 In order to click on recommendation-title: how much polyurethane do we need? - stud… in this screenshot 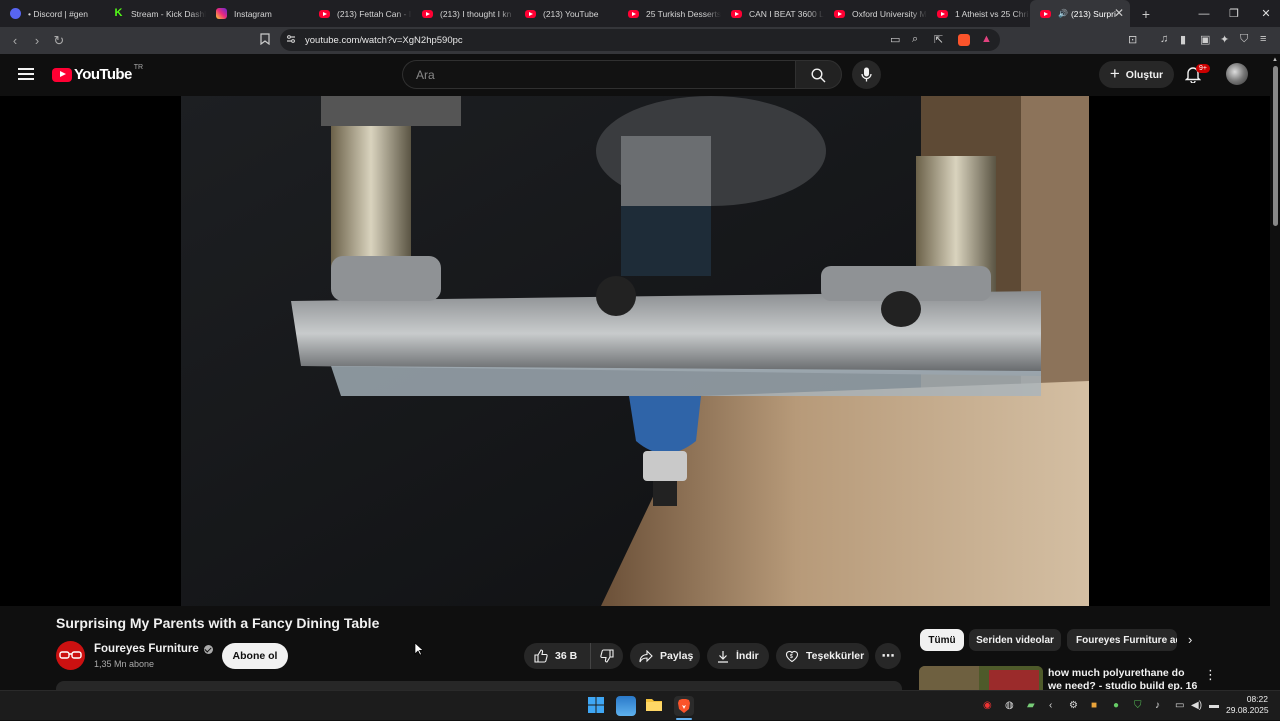, I will do `click(1123, 678)`.